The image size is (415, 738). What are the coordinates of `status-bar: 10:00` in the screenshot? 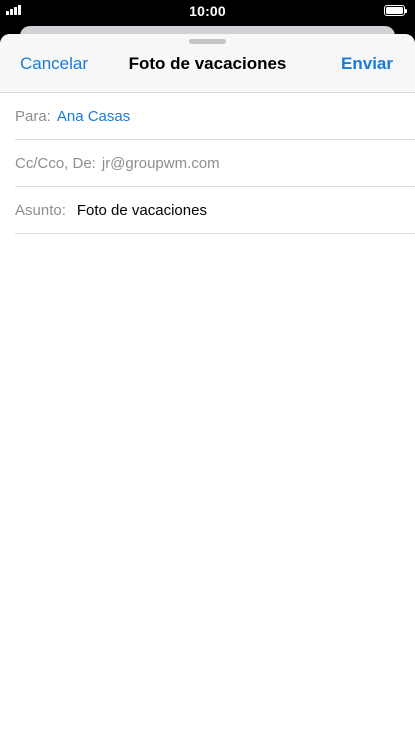 It's located at (207, 11).